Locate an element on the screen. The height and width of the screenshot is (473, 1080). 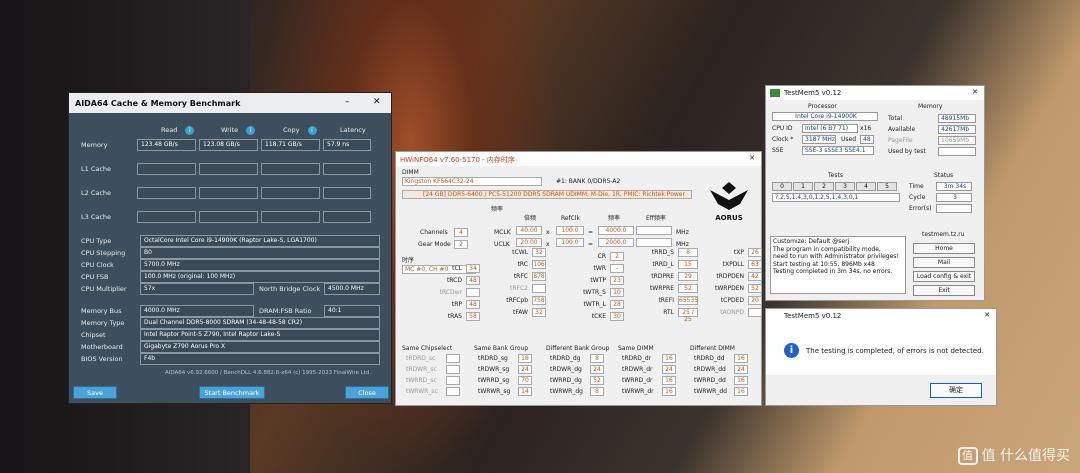
close-button: Close is located at coordinates (367, 392).